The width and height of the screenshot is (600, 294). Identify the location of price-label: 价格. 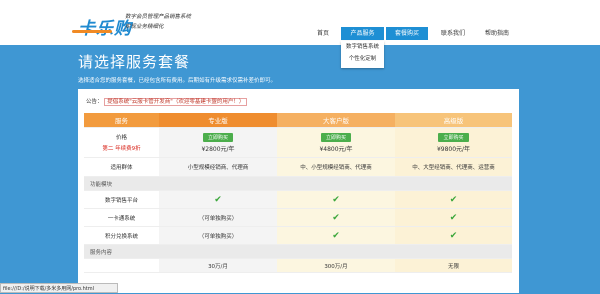
(121, 138).